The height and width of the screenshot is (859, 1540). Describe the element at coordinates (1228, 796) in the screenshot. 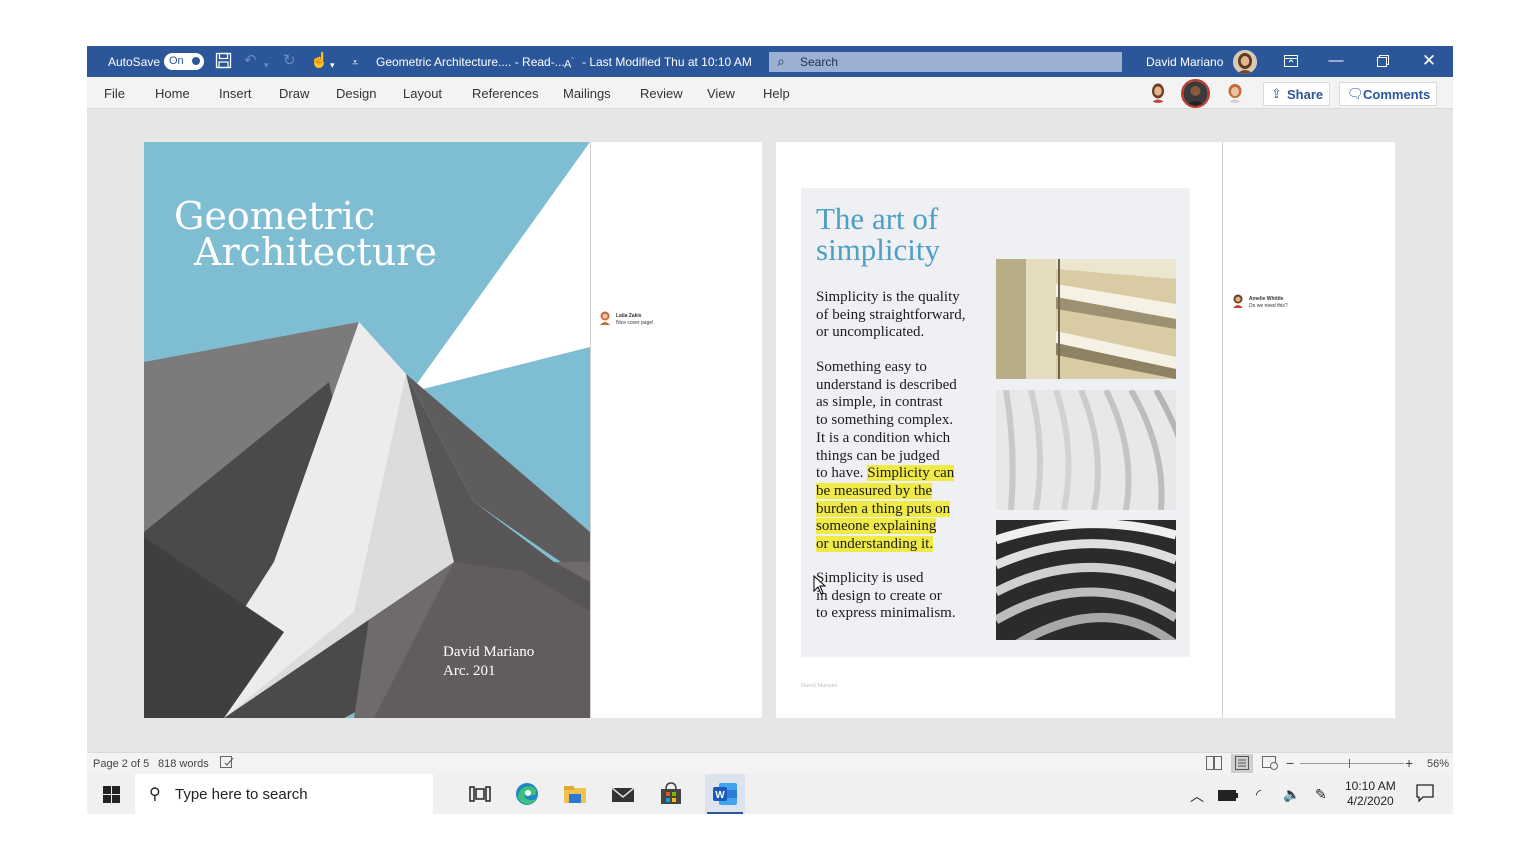

I see `battery-icon` at that location.